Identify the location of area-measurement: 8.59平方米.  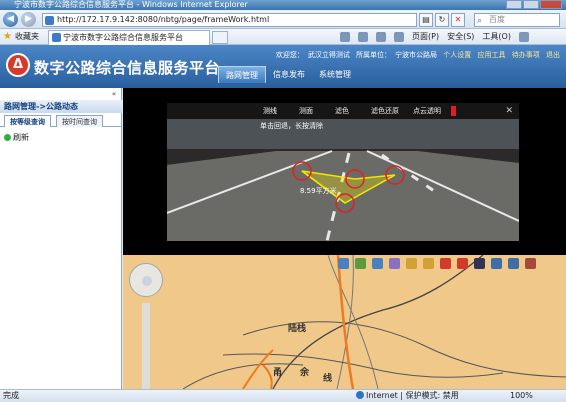
(318, 191).